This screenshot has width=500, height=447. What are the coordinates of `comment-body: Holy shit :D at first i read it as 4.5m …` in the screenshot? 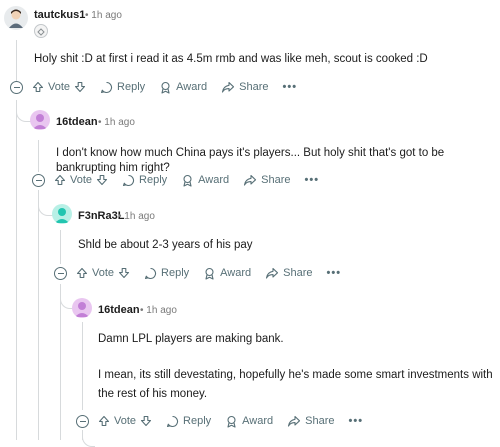 It's located at (231, 59).